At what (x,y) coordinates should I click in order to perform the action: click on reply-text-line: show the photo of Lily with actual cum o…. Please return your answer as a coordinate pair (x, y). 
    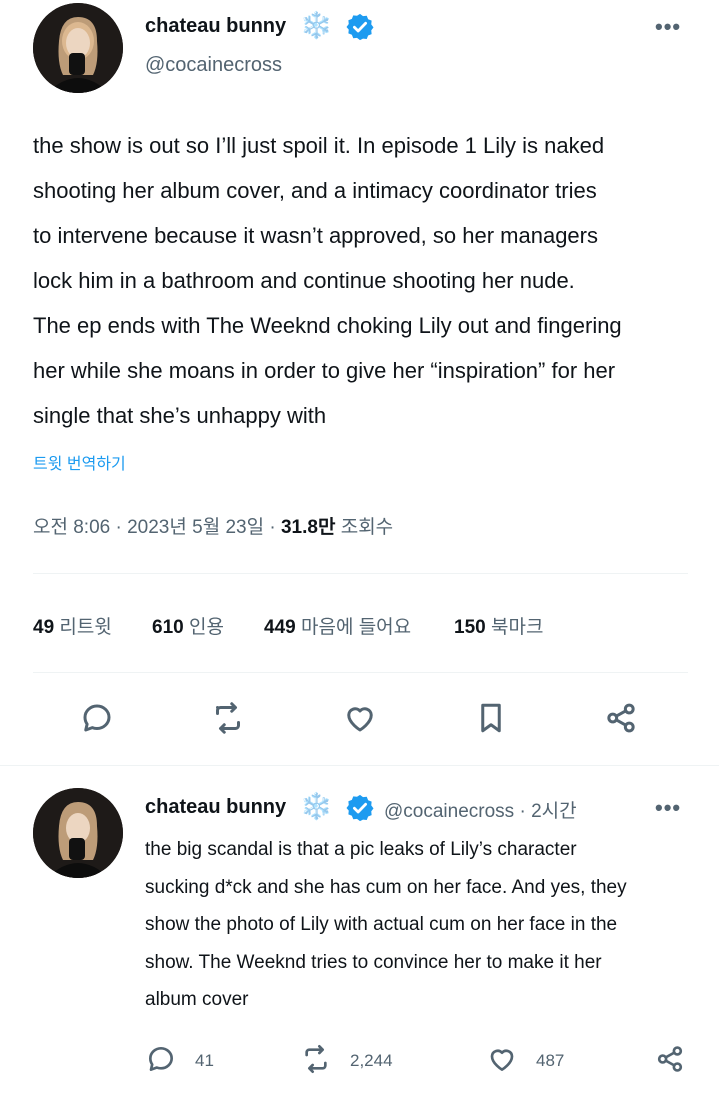
    Looking at the image, I should click on (381, 924).